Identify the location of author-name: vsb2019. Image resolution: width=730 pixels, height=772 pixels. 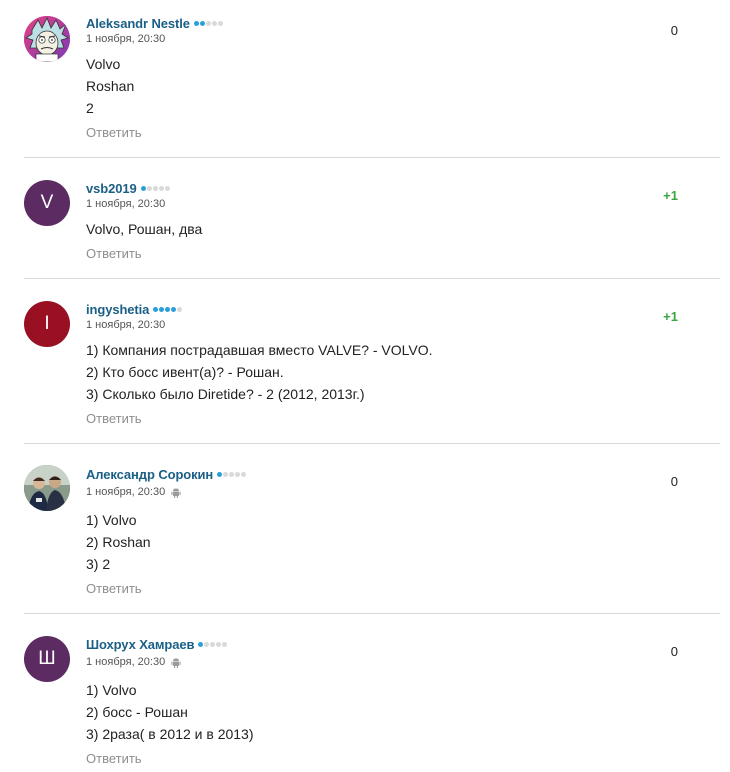
(111, 188).